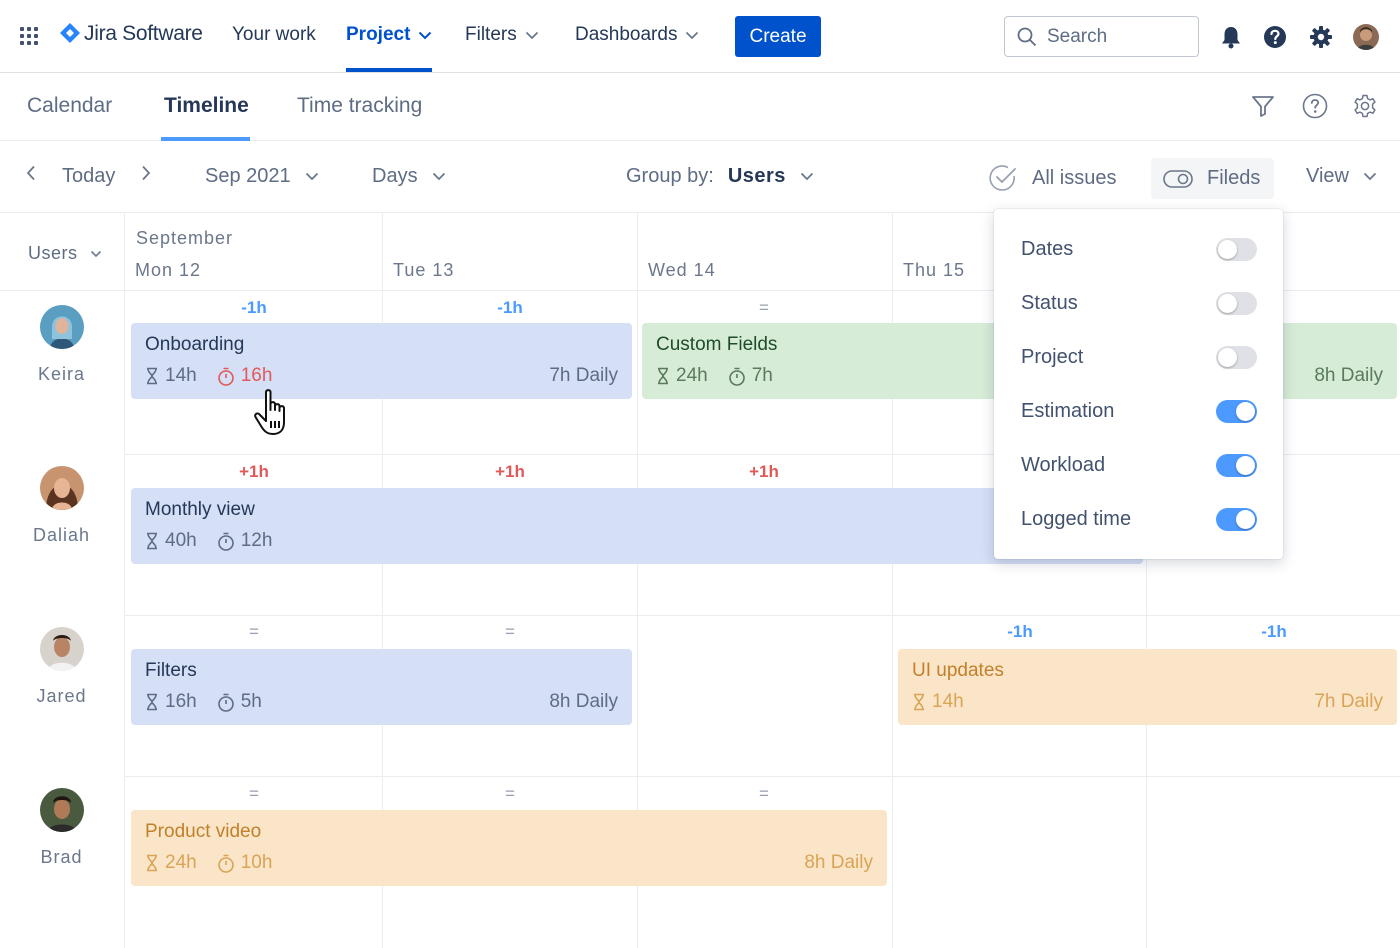 Image resolution: width=1400 pixels, height=948 pixels. I want to click on app-switcher-icon, so click(29, 36).